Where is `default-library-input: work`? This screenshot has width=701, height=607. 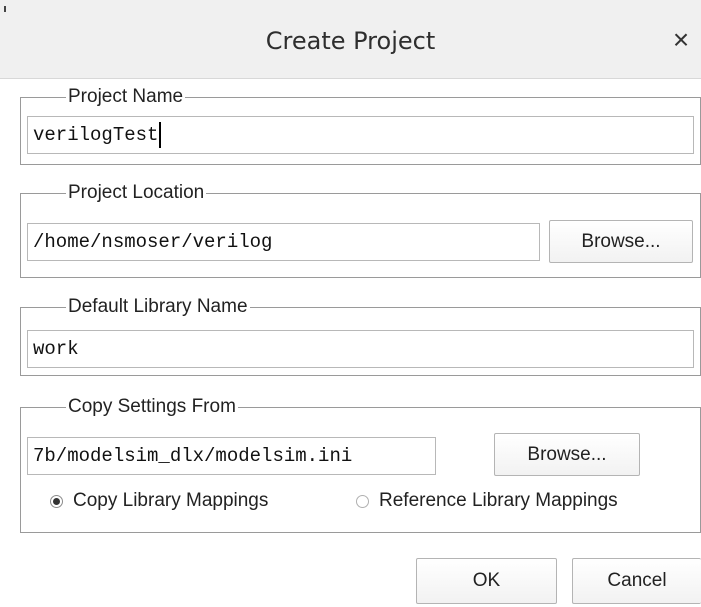
default-library-input: work is located at coordinates (360, 349).